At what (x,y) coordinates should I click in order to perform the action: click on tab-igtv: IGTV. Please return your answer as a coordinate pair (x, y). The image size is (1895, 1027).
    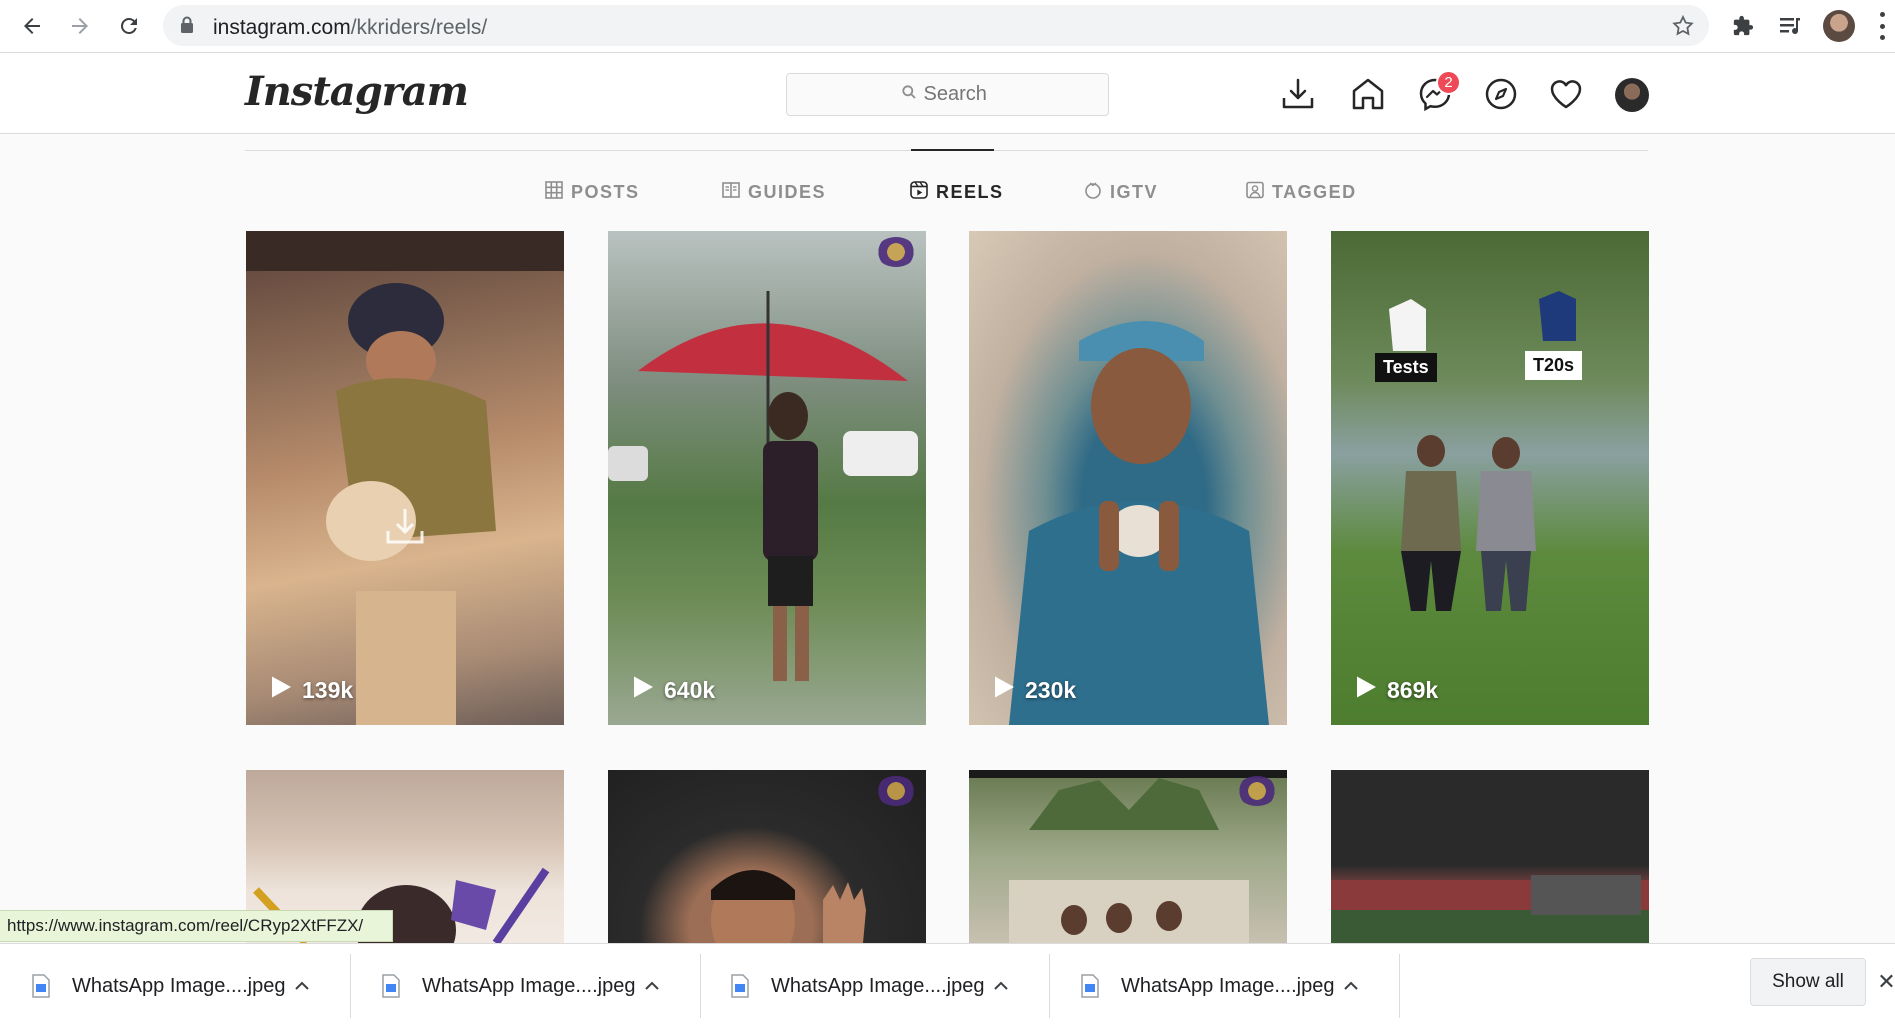
    Looking at the image, I should click on (1121, 192).